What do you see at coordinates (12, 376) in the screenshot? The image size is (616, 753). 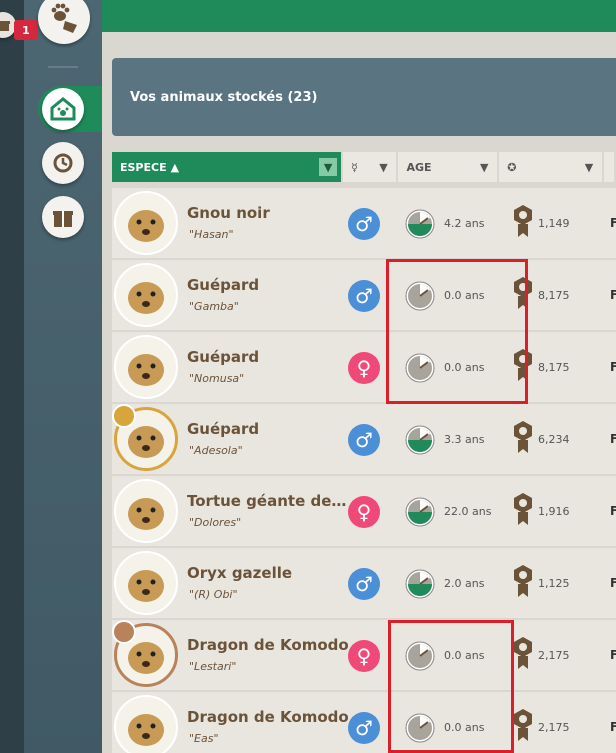 I see `left-strip` at bounding box center [12, 376].